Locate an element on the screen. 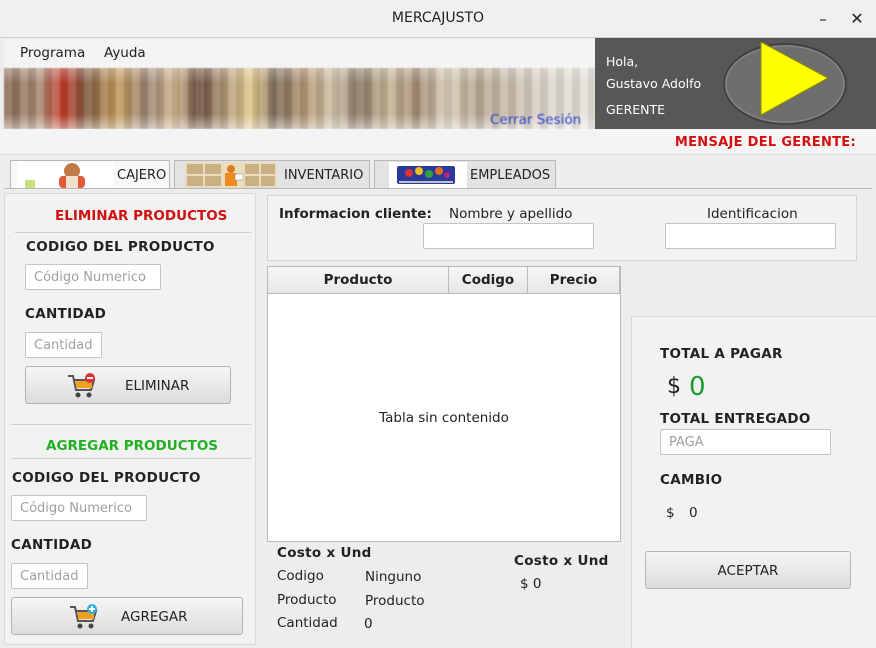  detail-qty-label: Cantidad is located at coordinates (307, 623).